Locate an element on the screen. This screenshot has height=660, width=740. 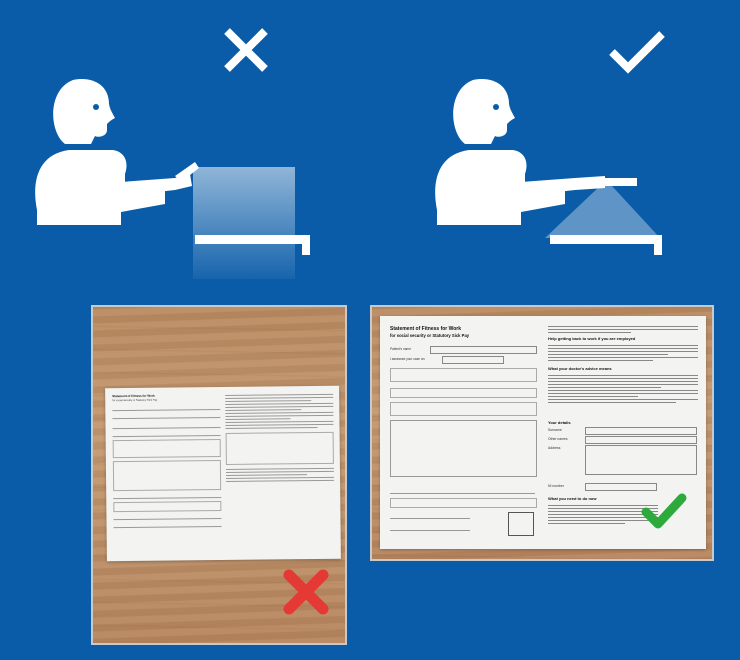
assessed-case-label: I assessed your case on: is located at coordinates (408, 359).